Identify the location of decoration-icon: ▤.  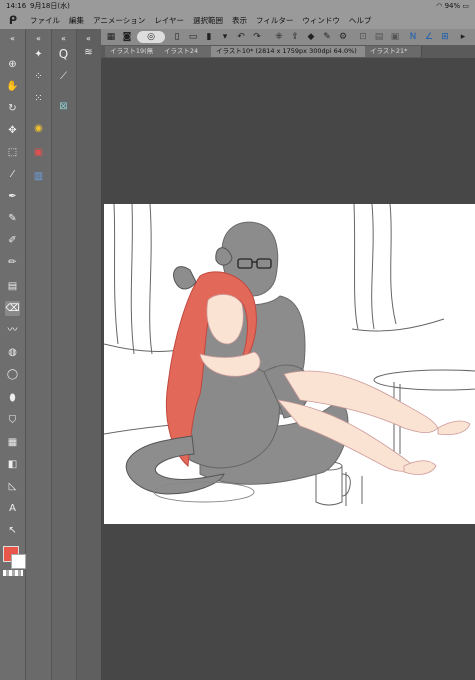
(12, 286).